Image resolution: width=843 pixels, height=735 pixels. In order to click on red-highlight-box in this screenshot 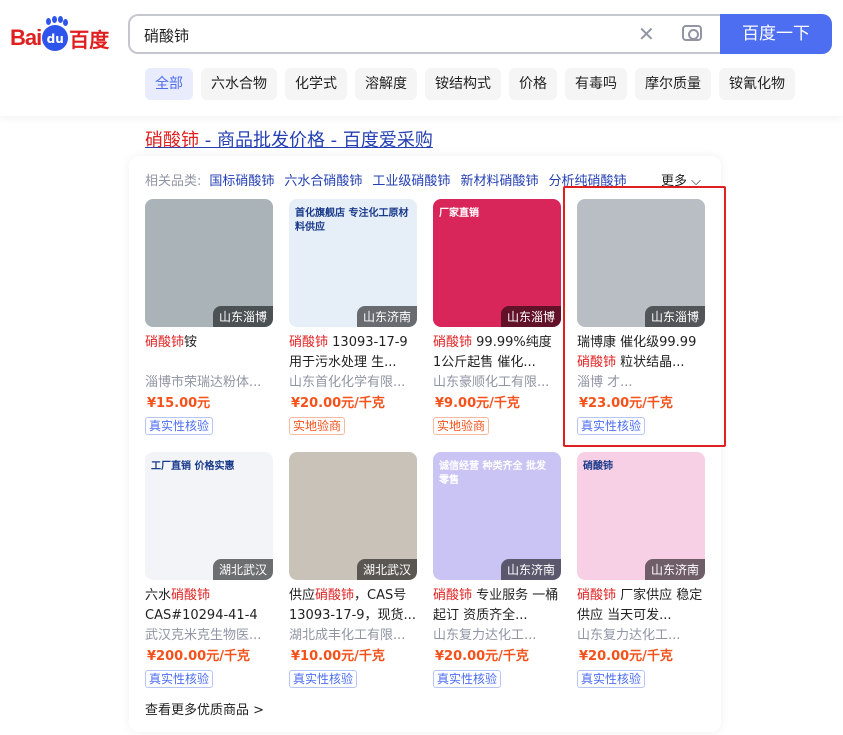, I will do `click(644, 316)`.